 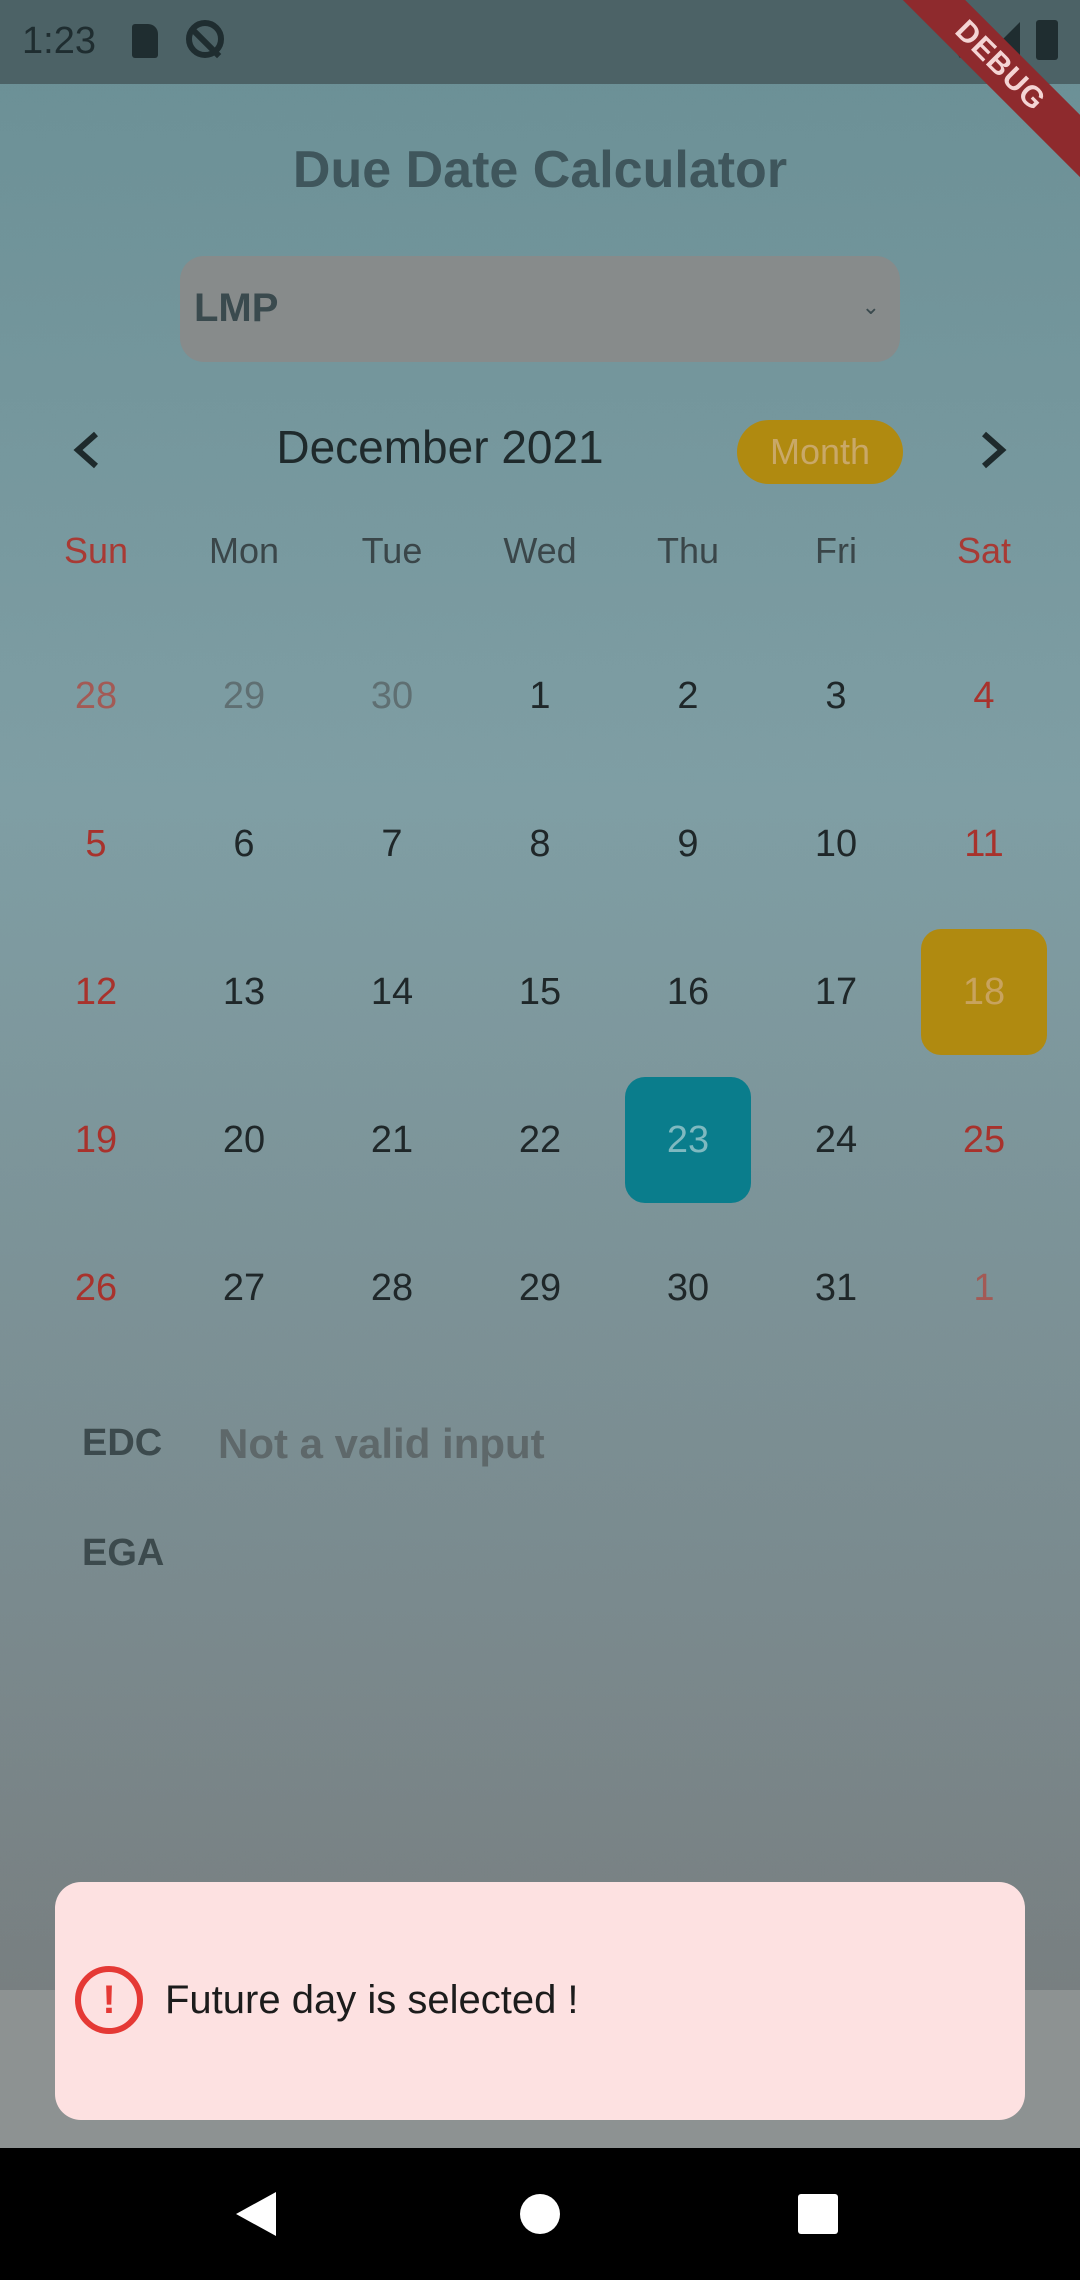 I want to click on dropdown-value: LMP, so click(x=236, y=308).